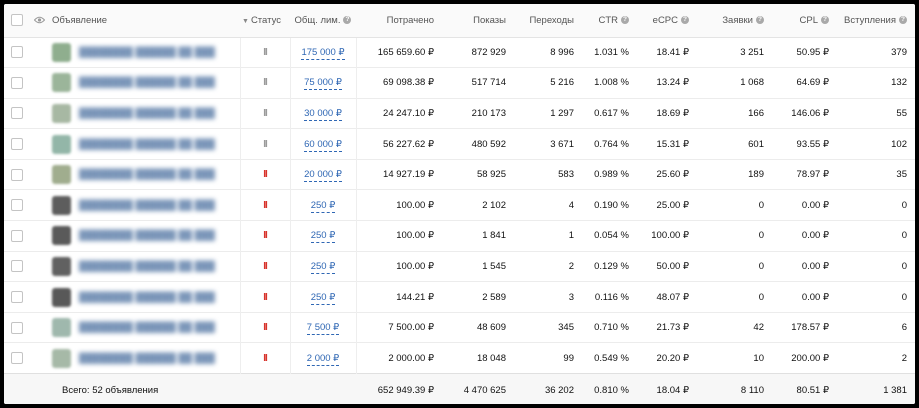 This screenshot has width=919, height=408. Describe the element at coordinates (478, 21) in the screenshot. I see `header-impressions: Показы` at that location.